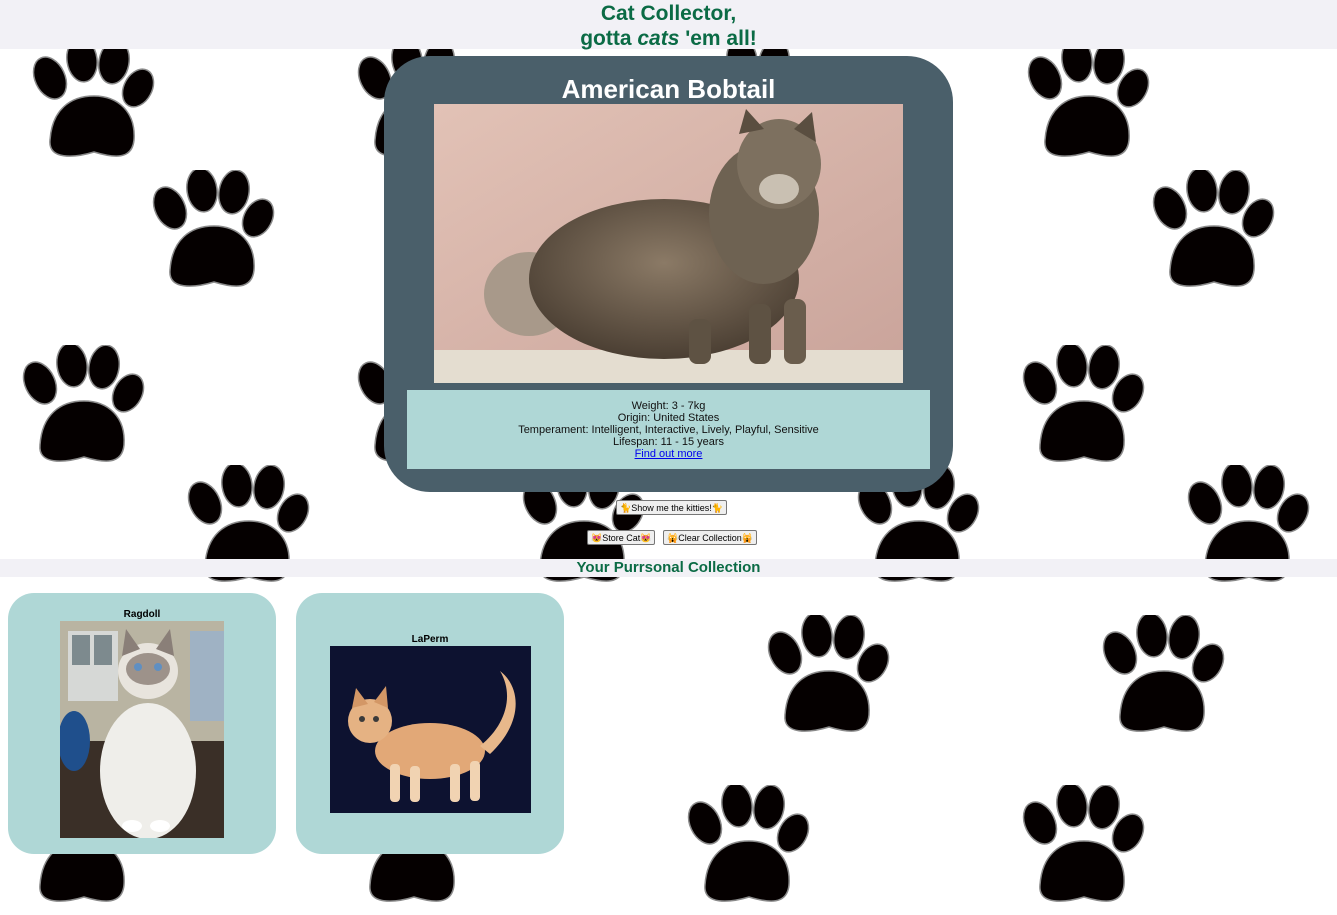  I want to click on cat-weight: Weight: 3 - 7kg, so click(668, 406).